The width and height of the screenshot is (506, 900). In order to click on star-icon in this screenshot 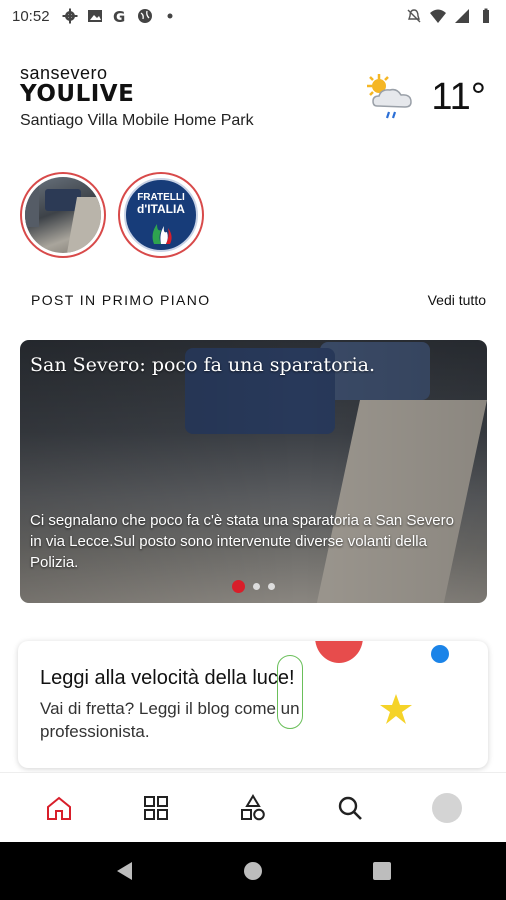, I will do `click(396, 709)`.